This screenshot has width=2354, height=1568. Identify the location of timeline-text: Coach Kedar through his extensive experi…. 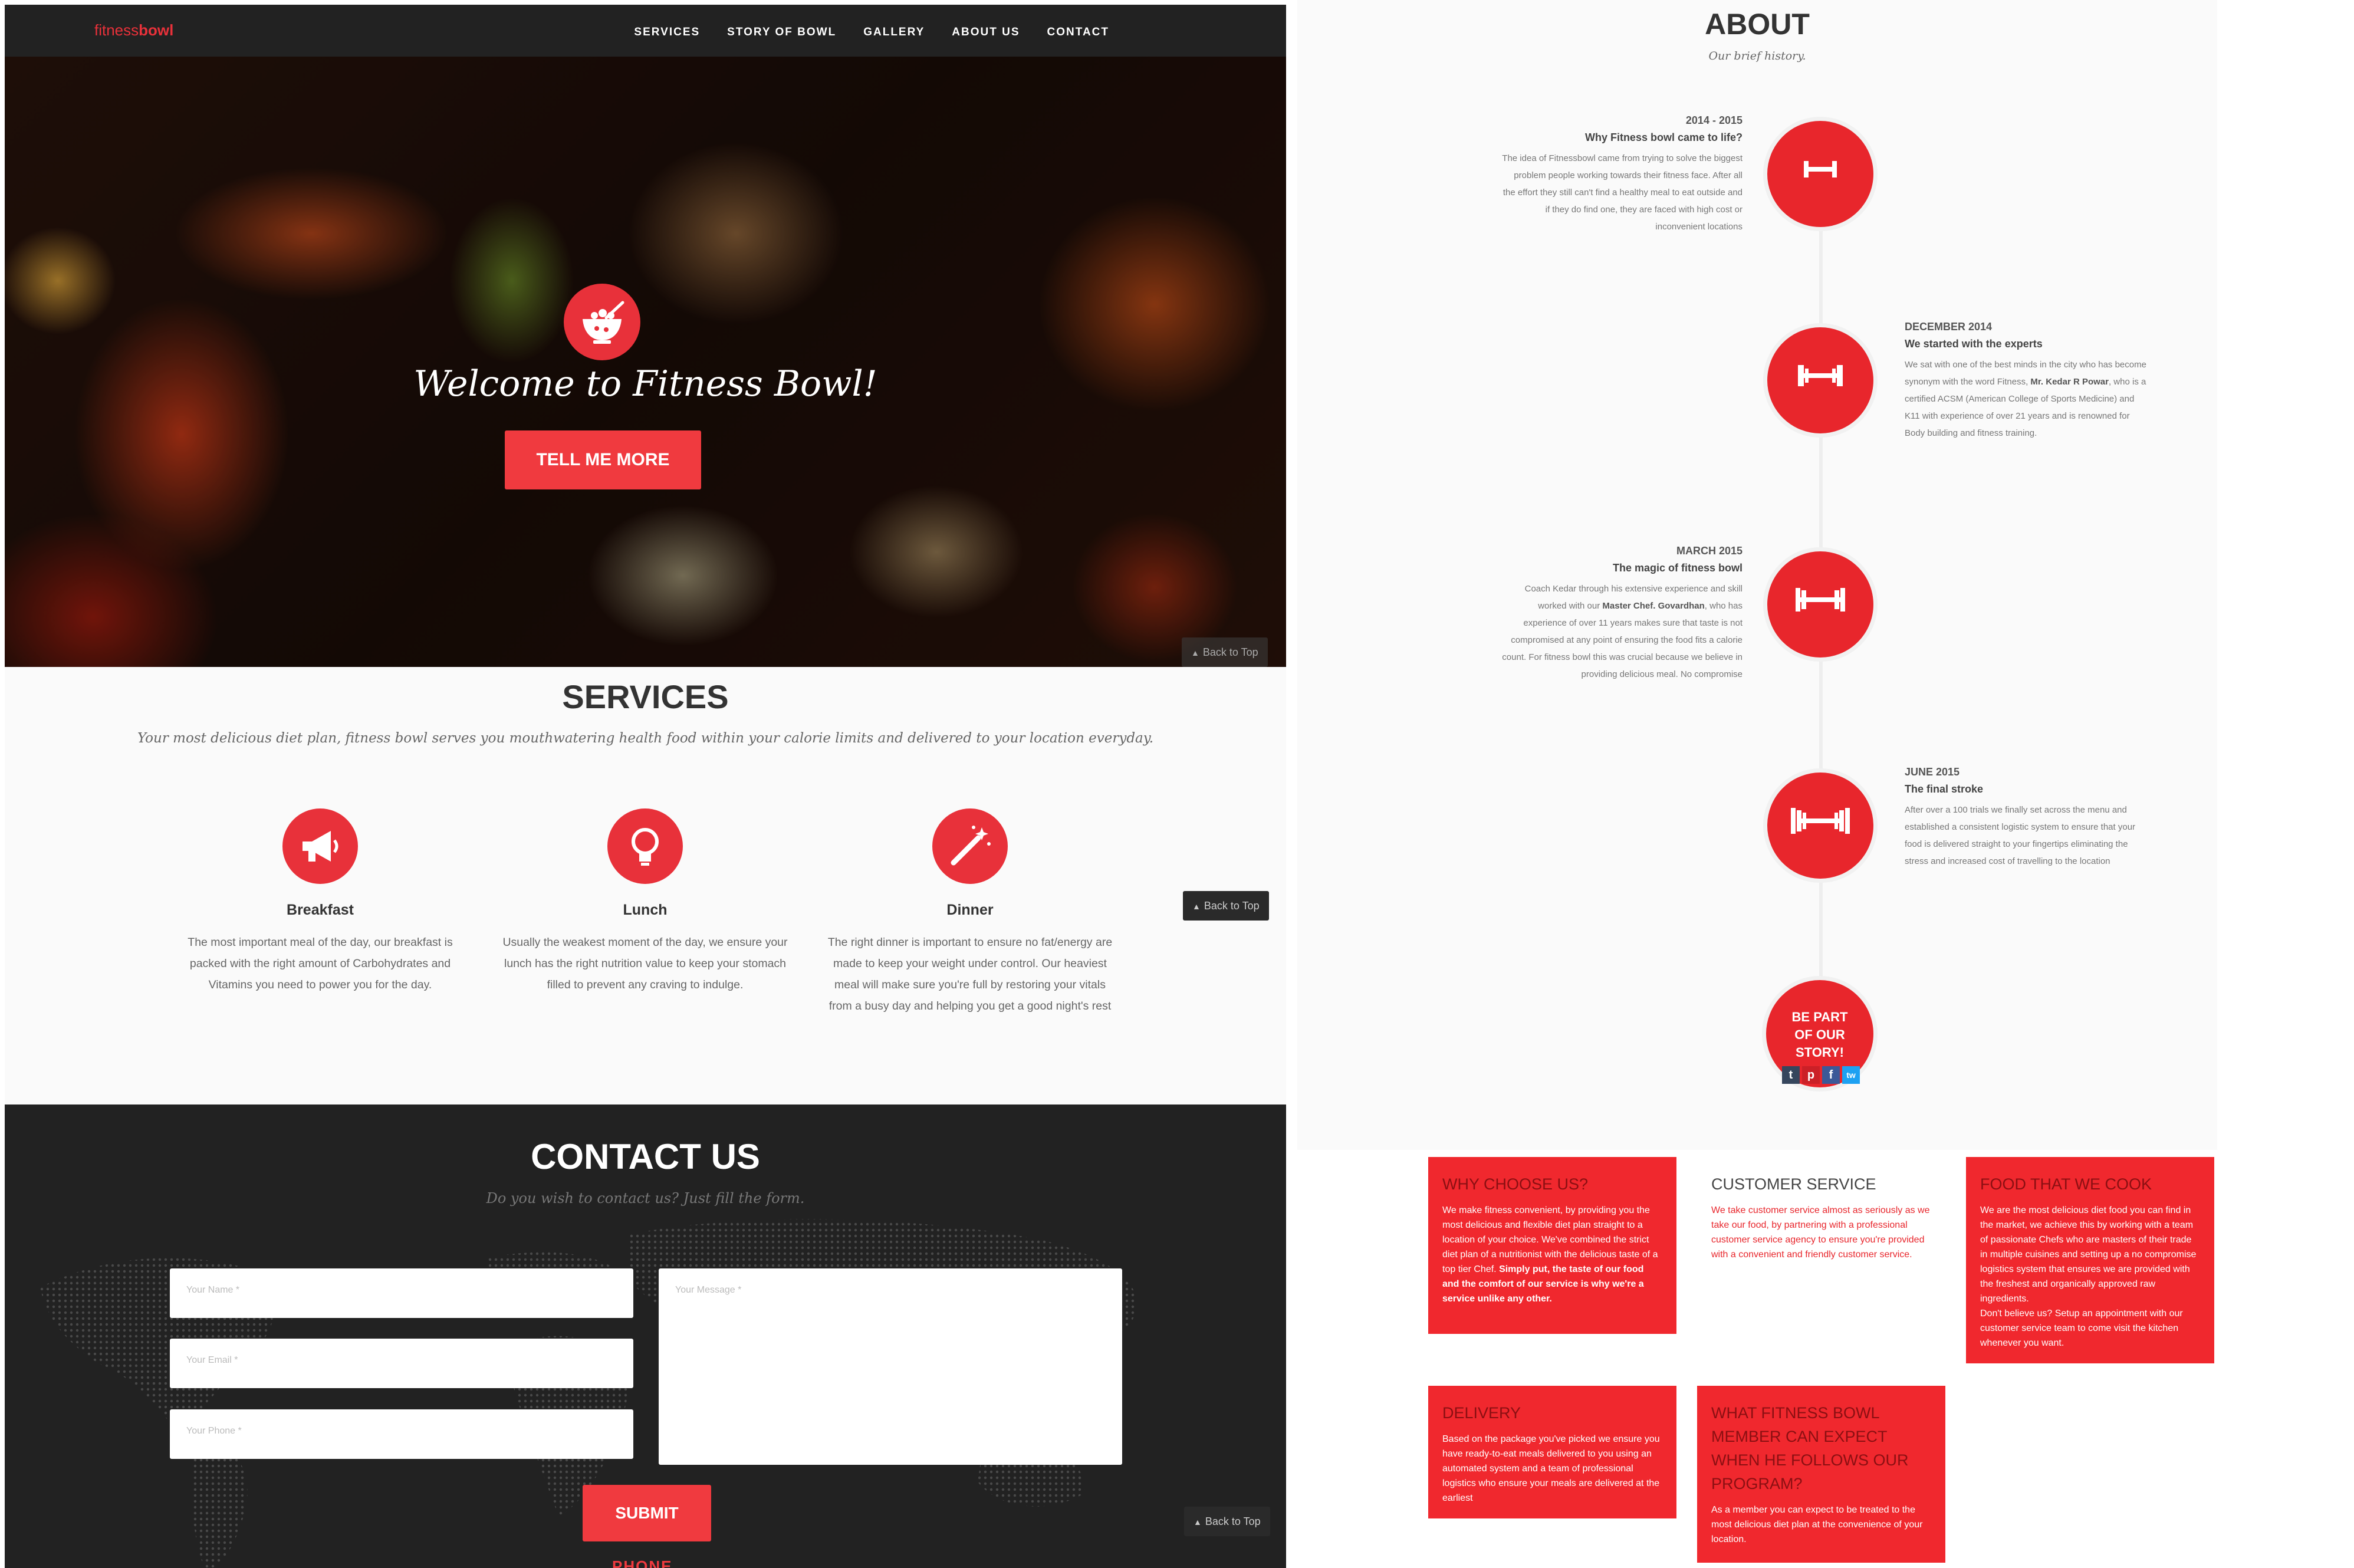
(1622, 631).